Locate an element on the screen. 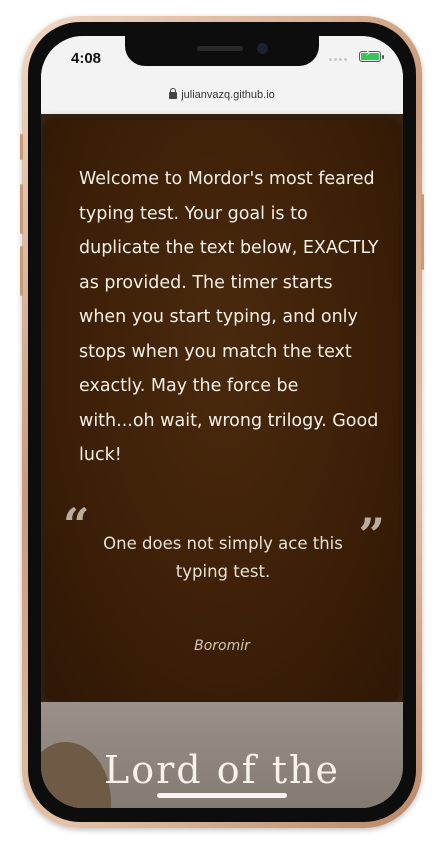 The width and height of the screenshot is (444, 847). battery-icon: ⚡ is located at coordinates (371, 55).